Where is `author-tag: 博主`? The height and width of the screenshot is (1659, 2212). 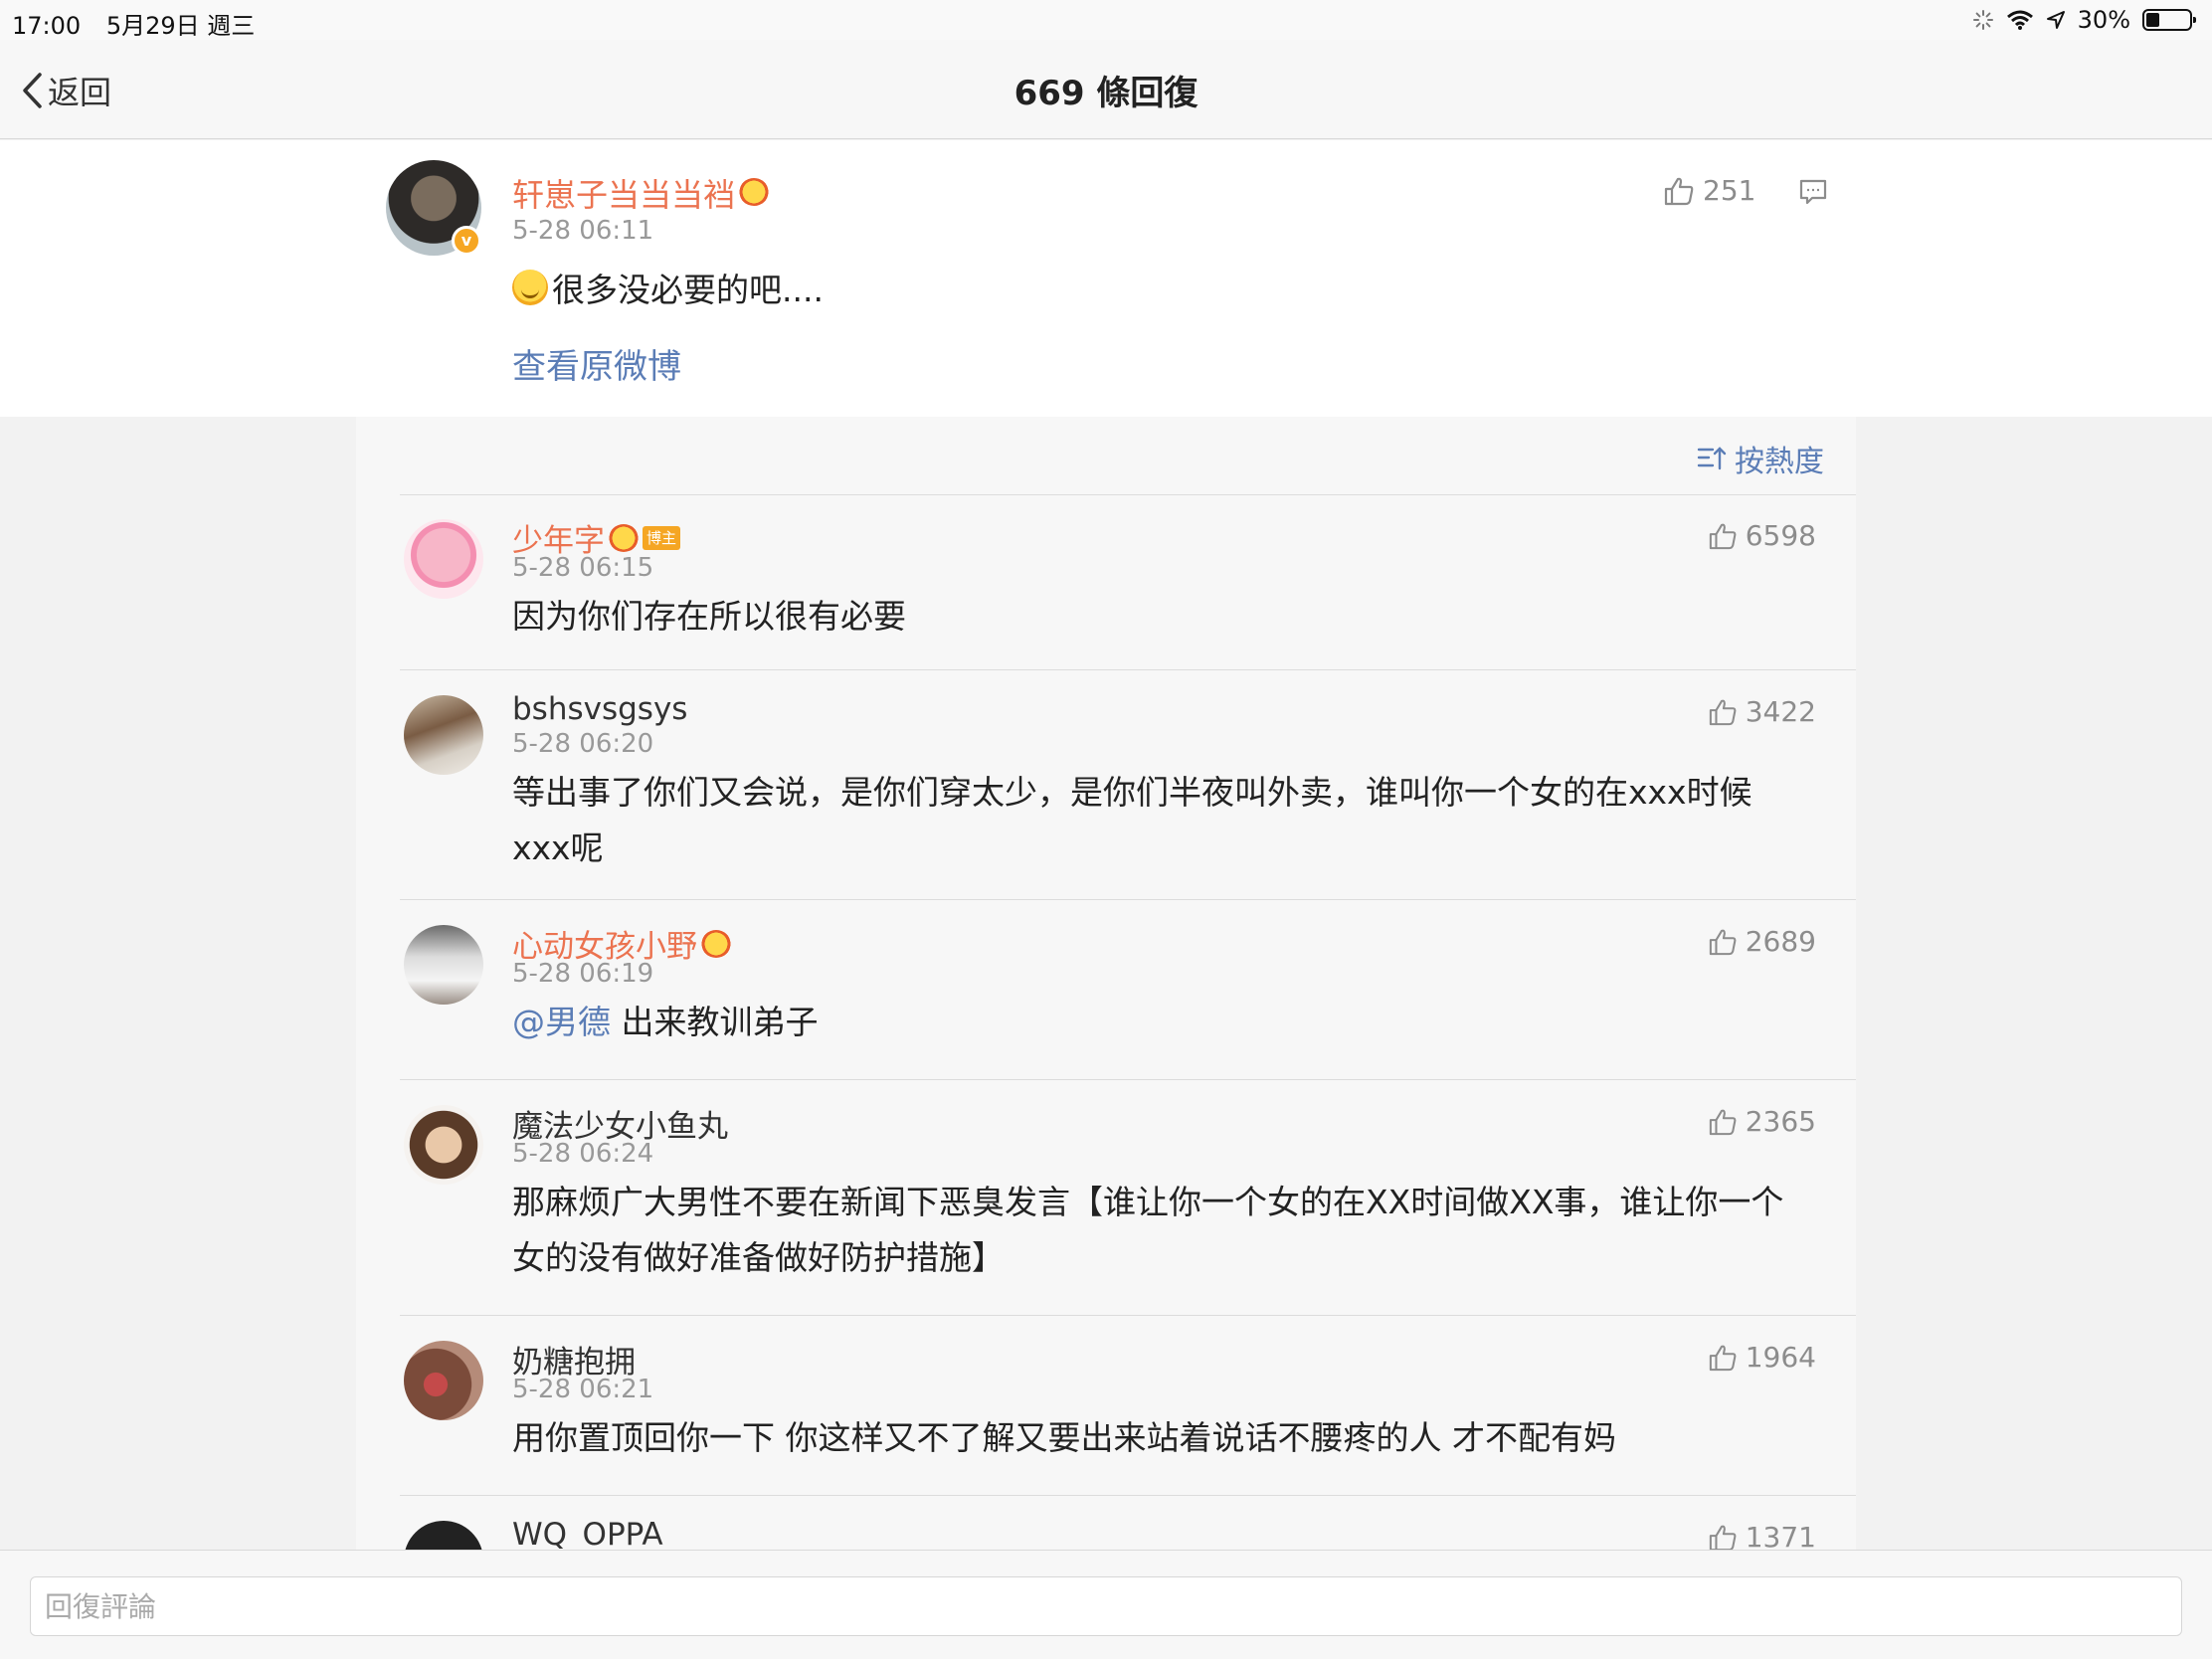
author-tag: 博主 is located at coordinates (662, 537).